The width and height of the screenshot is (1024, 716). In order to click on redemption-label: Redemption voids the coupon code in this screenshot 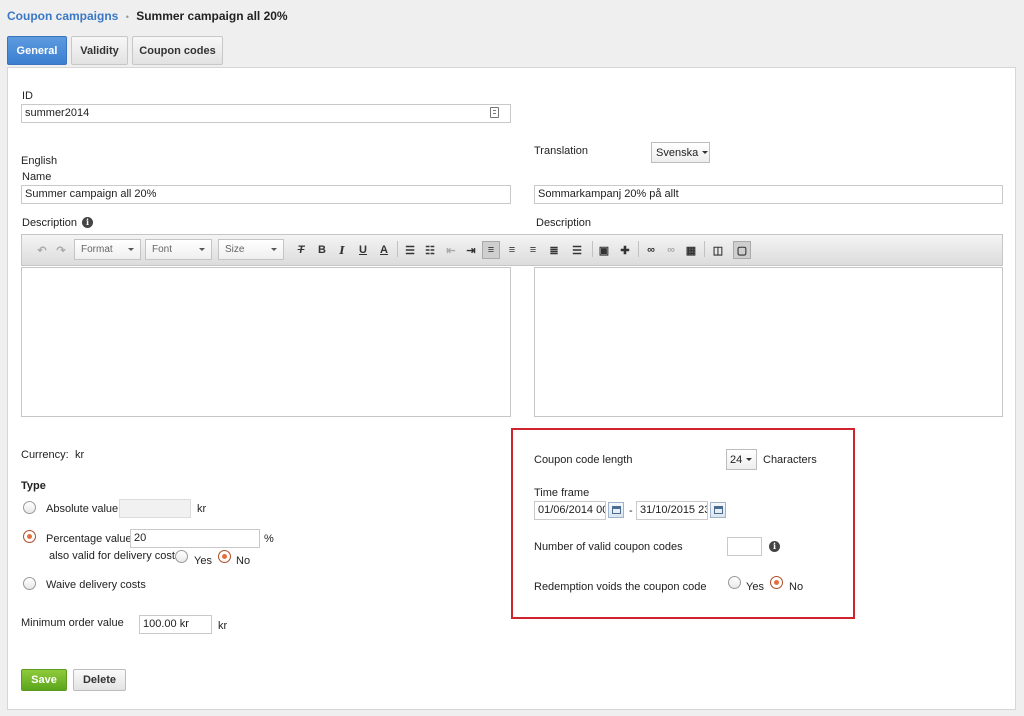, I will do `click(620, 587)`.